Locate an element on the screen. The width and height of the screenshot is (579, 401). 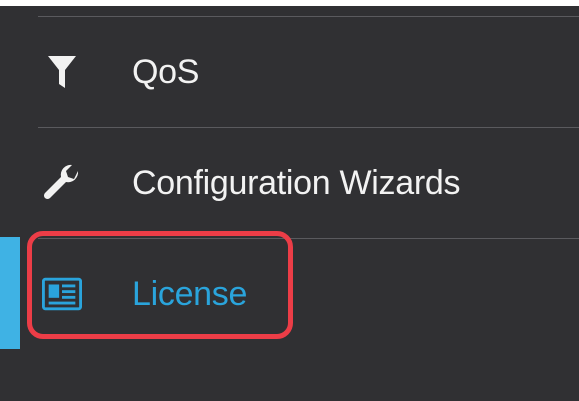
filter-icon is located at coordinates (62, 72).